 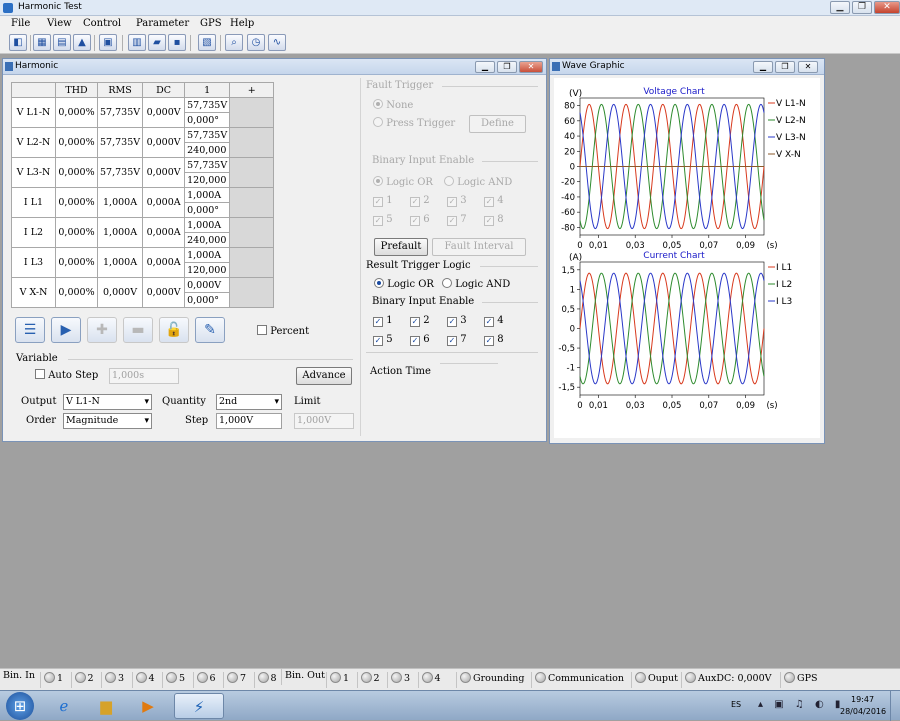 I want to click on fault-none-radio, so click(x=378, y=104).